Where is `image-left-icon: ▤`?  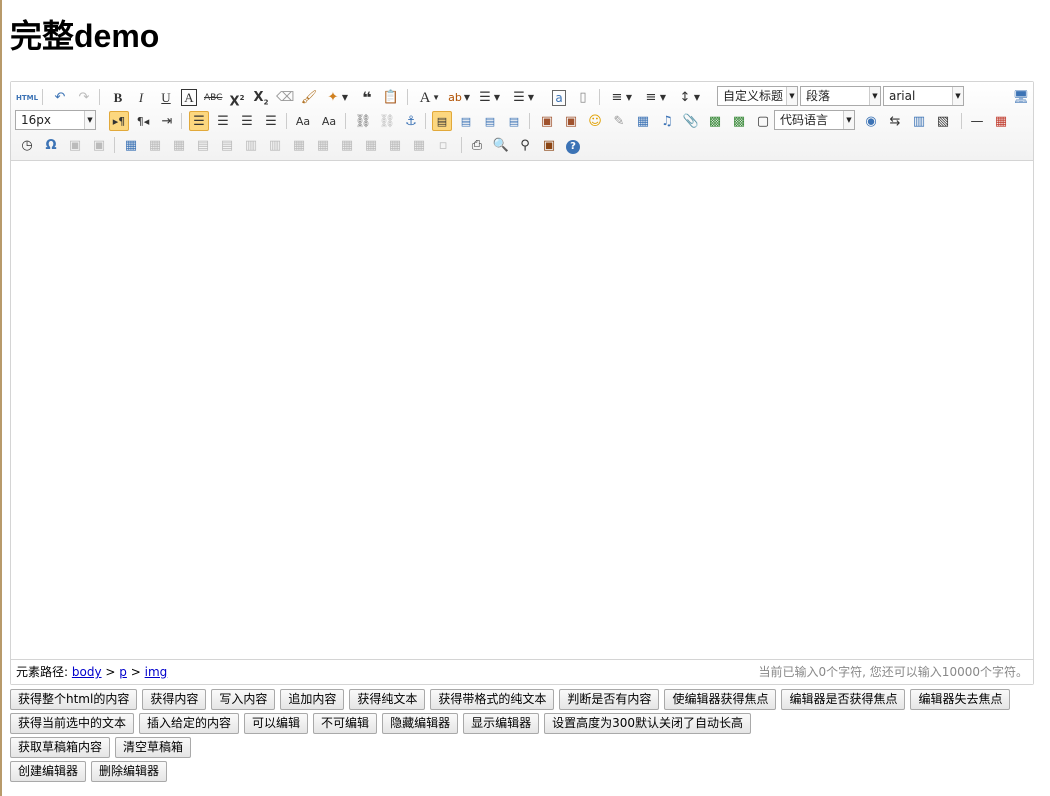 image-left-icon: ▤ is located at coordinates (466, 121).